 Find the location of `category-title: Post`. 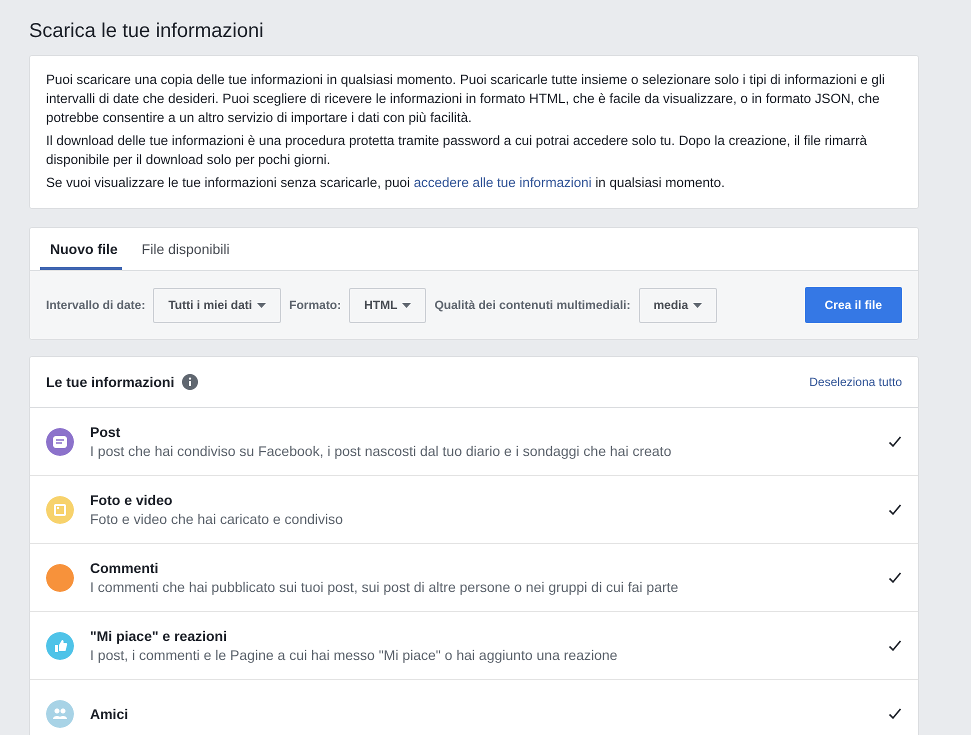

category-title: Post is located at coordinates (106, 432).